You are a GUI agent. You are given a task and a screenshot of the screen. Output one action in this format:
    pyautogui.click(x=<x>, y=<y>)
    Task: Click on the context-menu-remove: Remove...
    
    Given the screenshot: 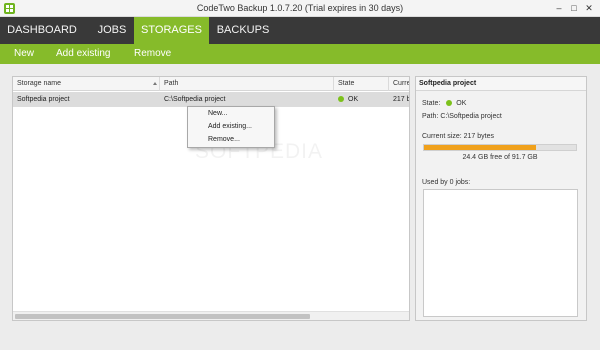 What is the action you would take?
    pyautogui.click(x=224, y=140)
    